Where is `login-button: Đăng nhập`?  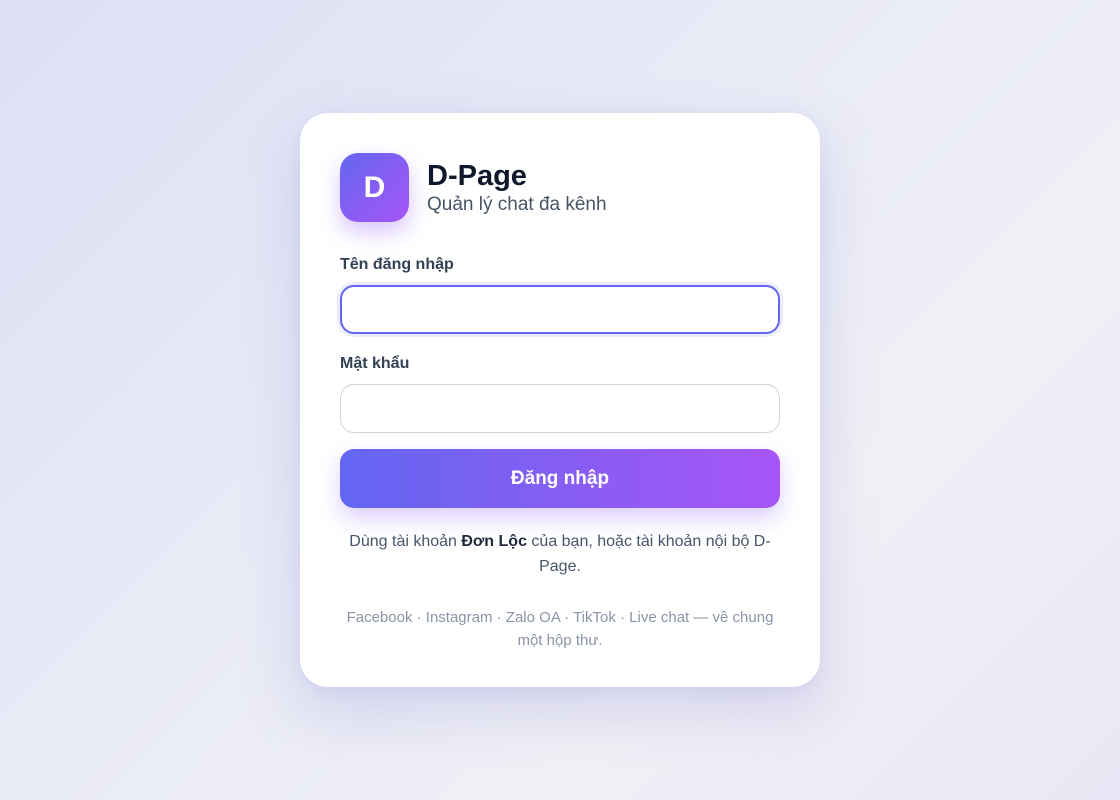 login-button: Đăng nhập is located at coordinates (560, 478).